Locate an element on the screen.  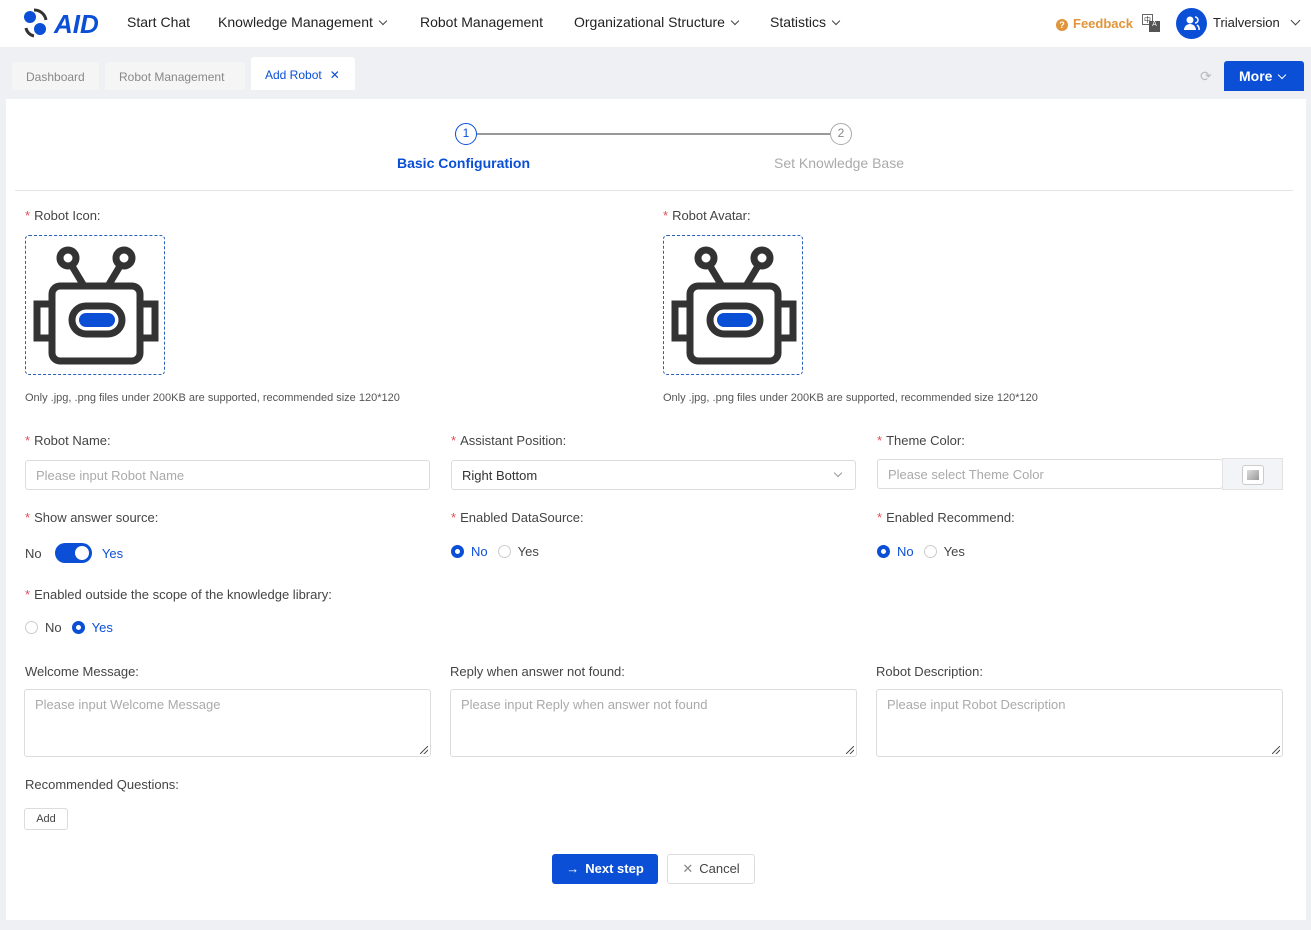
theme-color-label: * Theme Color: is located at coordinates (921, 440).